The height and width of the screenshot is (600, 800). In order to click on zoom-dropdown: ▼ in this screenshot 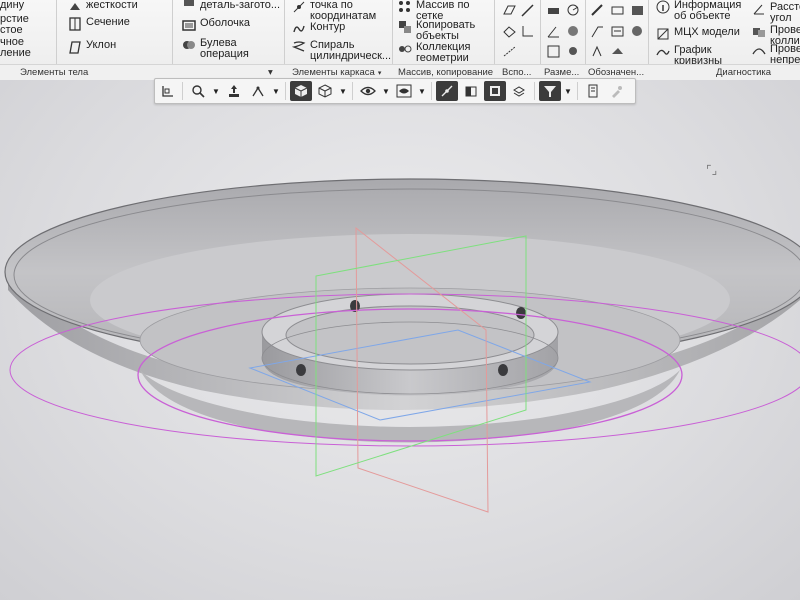, I will do `click(216, 91)`.